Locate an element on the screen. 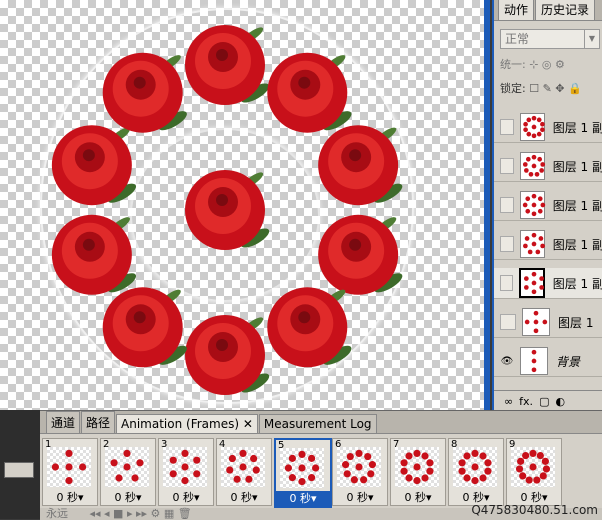  chevron-down-icon: ▼ is located at coordinates (591, 39).